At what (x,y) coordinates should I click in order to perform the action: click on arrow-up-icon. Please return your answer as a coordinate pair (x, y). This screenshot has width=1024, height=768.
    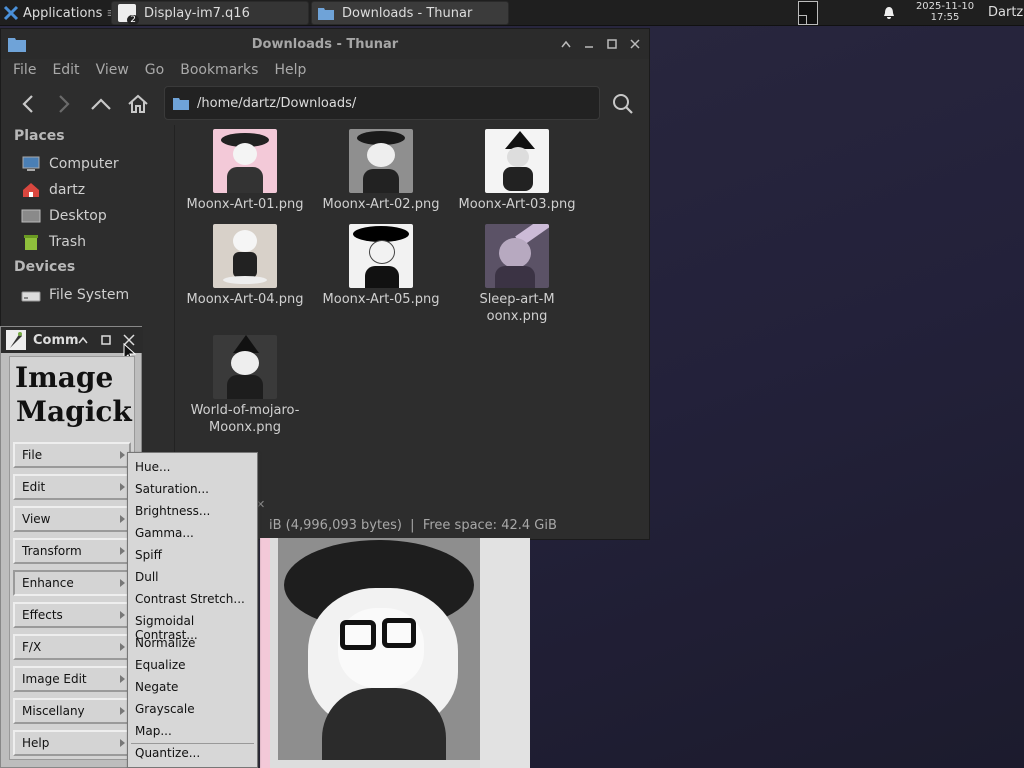
    Looking at the image, I should click on (101, 104).